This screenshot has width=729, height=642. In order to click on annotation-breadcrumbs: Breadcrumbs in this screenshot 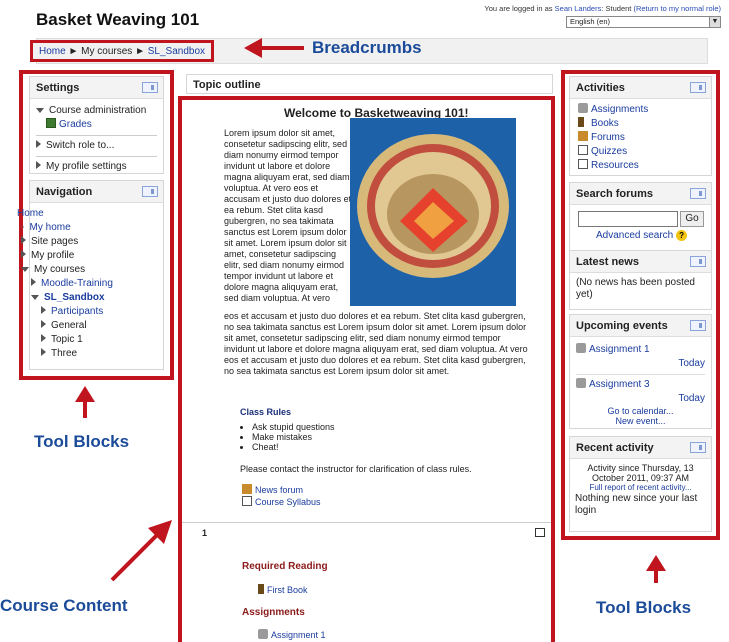, I will do `click(367, 47)`.